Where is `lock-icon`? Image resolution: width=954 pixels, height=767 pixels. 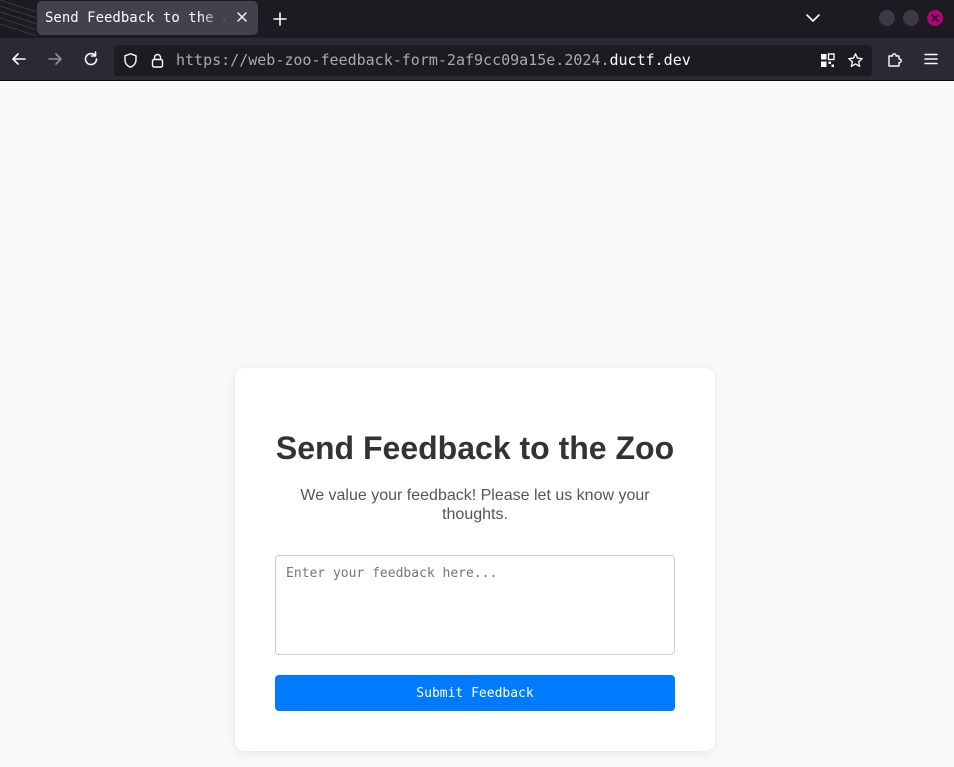 lock-icon is located at coordinates (157, 60).